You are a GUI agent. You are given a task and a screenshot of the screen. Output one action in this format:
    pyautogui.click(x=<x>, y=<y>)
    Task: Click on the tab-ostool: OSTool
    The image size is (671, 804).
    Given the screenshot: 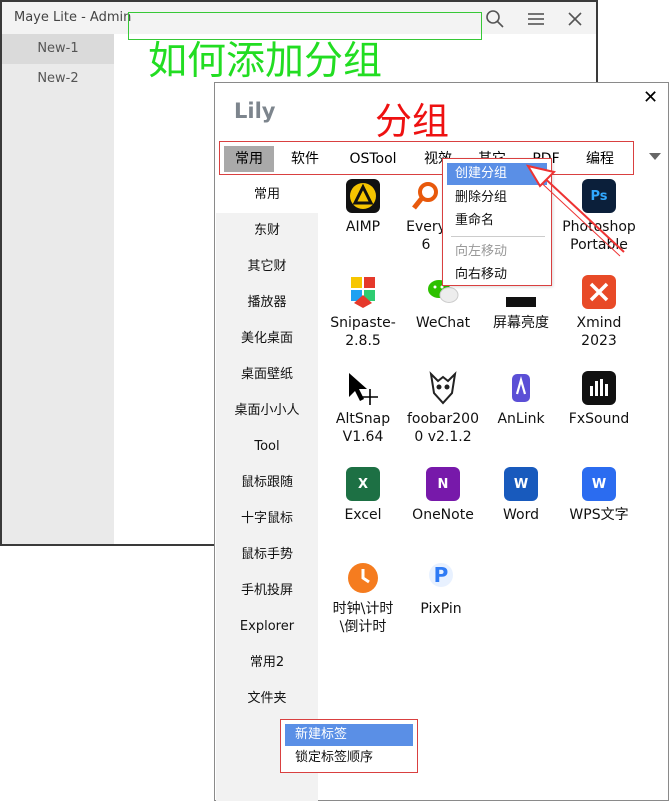 What is the action you would take?
    pyautogui.click(x=373, y=159)
    